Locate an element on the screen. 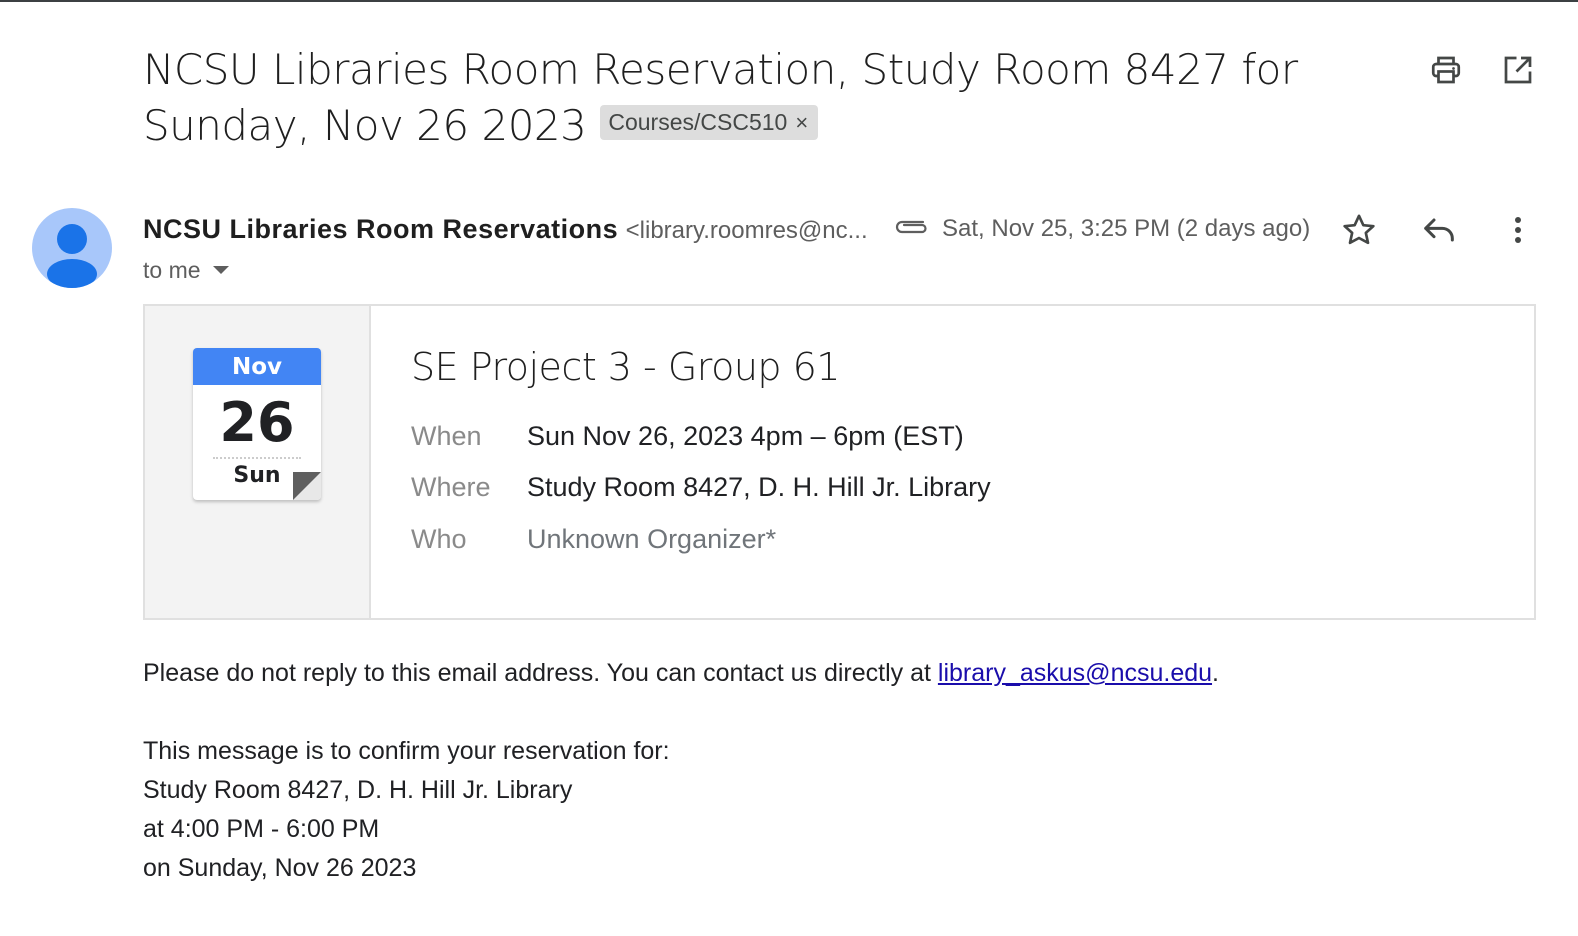 This screenshot has width=1578, height=936. label-chip: Courses/CSC510 × is located at coordinates (709, 122).